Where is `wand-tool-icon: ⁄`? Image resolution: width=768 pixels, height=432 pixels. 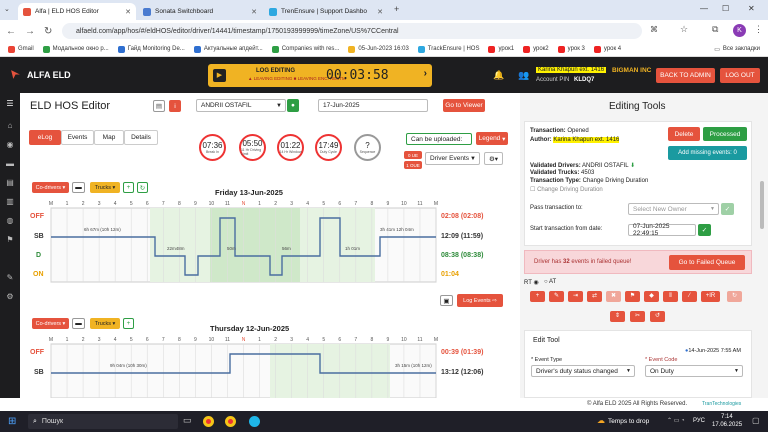
wand-tool-icon: ⁄ is located at coordinates (689, 296).